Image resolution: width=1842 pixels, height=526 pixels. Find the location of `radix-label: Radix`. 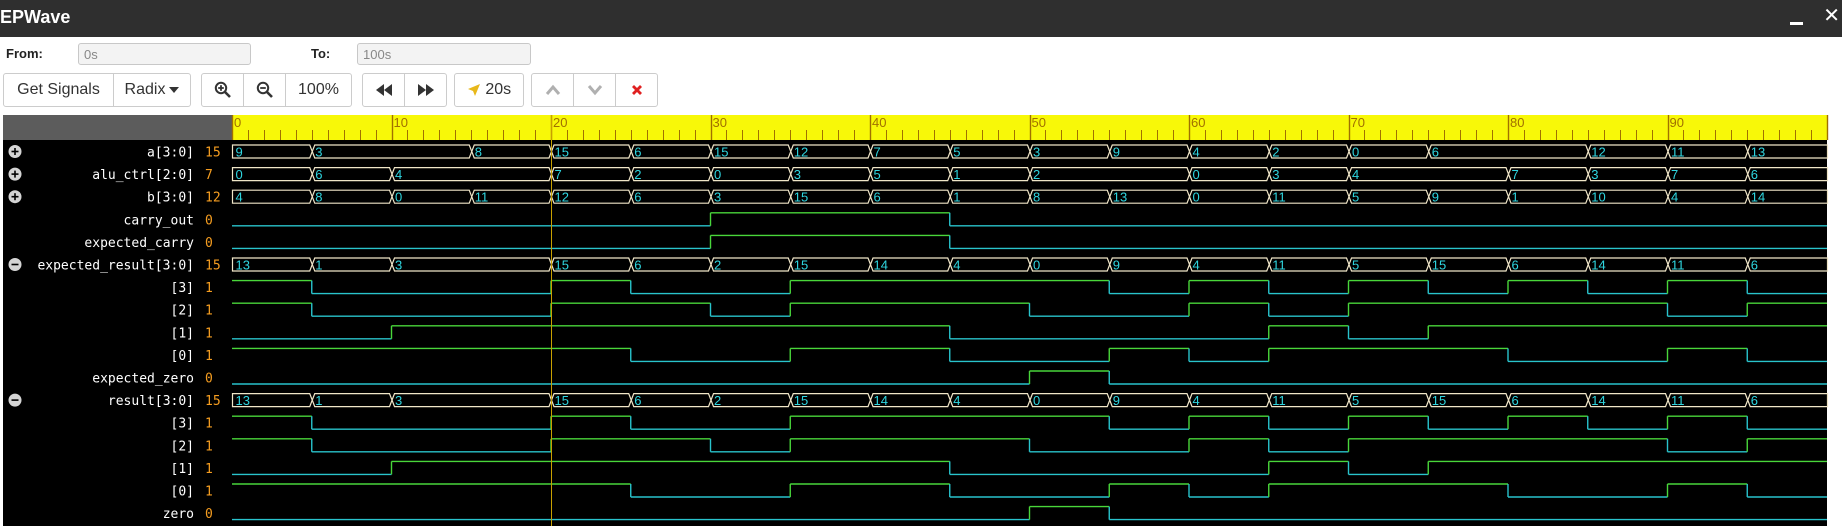

radix-label: Radix is located at coordinates (145, 89).